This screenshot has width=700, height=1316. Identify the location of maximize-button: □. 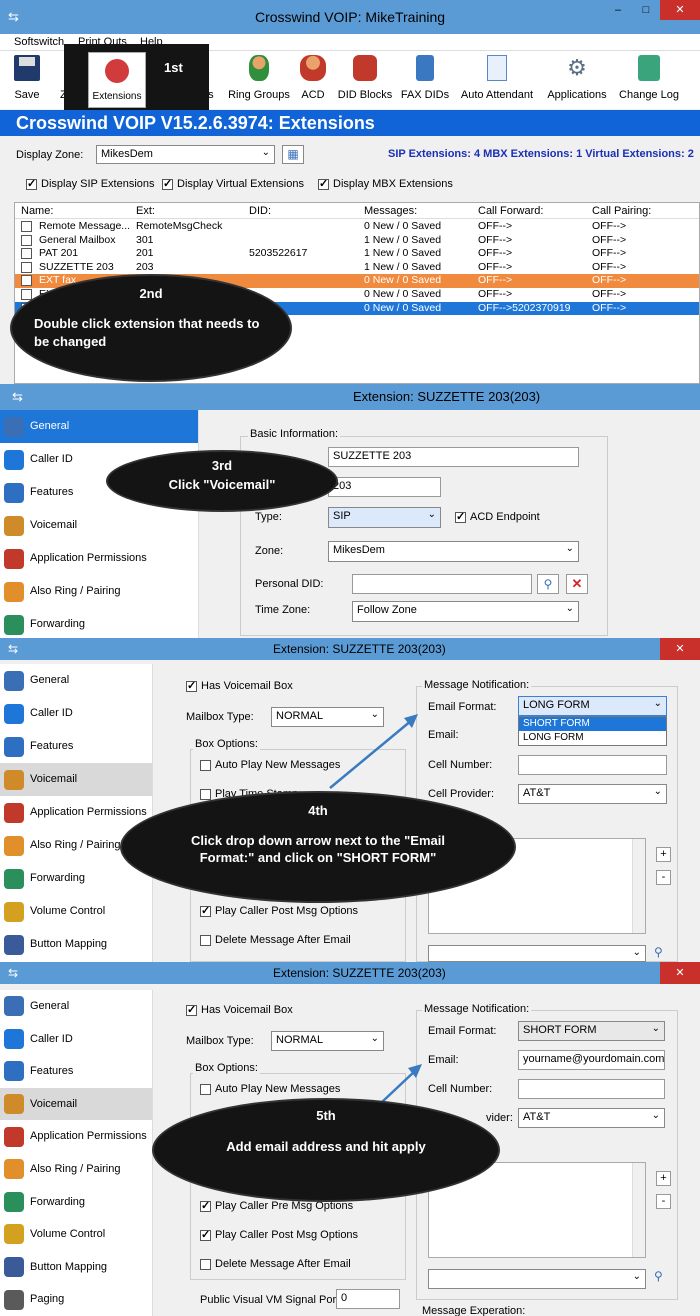
(646, 10).